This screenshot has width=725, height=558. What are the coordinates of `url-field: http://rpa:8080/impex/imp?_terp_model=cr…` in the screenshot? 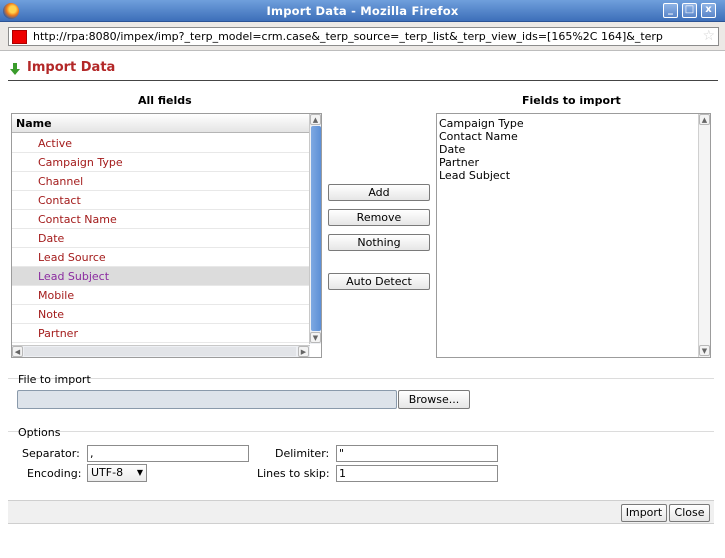 It's located at (363, 36).